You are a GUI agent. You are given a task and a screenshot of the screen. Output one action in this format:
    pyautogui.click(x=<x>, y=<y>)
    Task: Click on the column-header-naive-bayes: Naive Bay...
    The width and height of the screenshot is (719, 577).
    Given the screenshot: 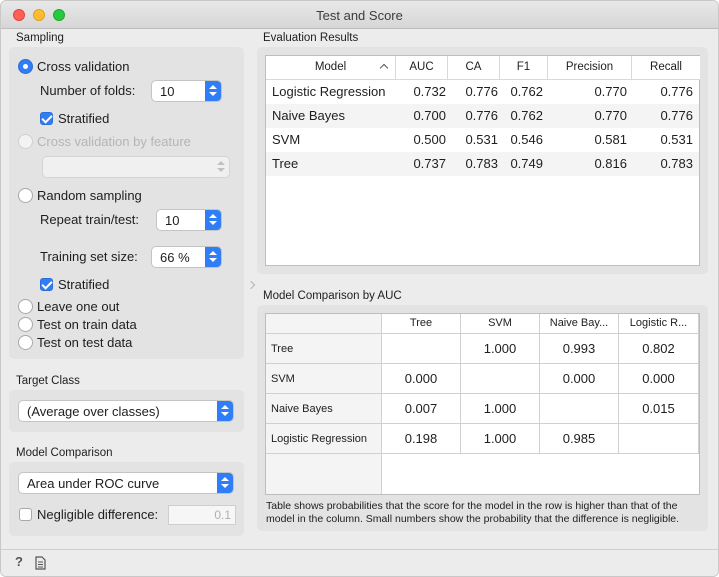 What is the action you would take?
    pyautogui.click(x=579, y=324)
    